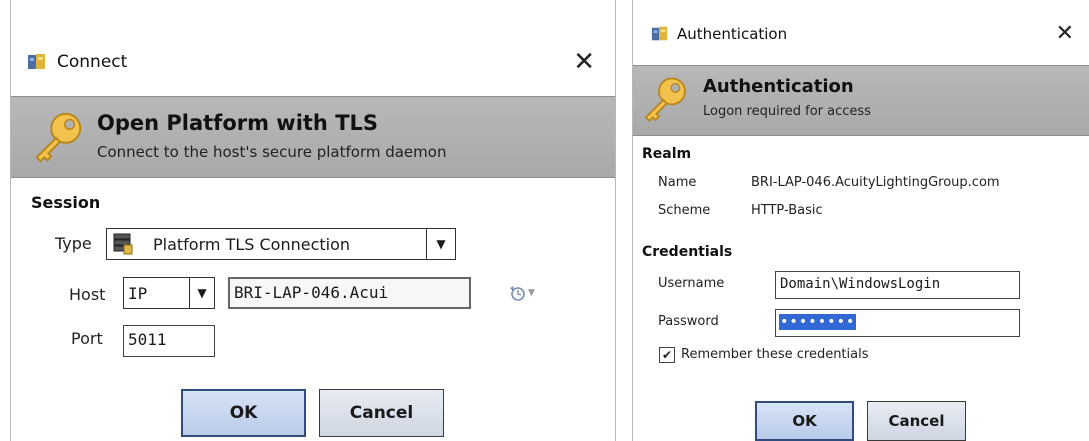 This screenshot has height=441, width=1089. I want to click on type-select-value: Platform TLS Connection, so click(252, 244).